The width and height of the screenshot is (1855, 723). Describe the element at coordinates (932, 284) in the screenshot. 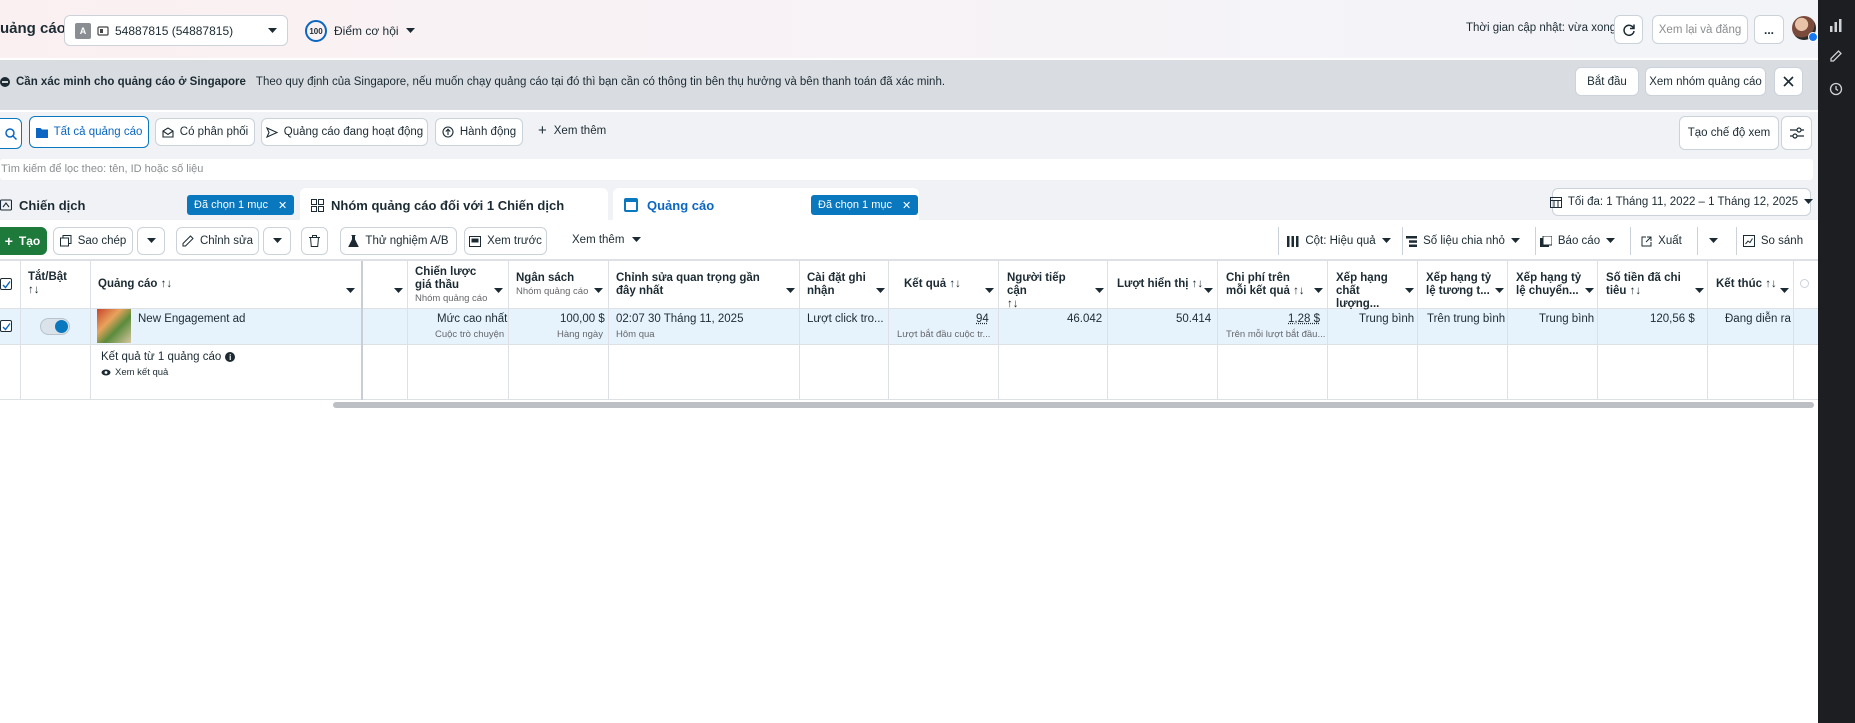

I see `header-results: Kết quả ↑↓` at that location.